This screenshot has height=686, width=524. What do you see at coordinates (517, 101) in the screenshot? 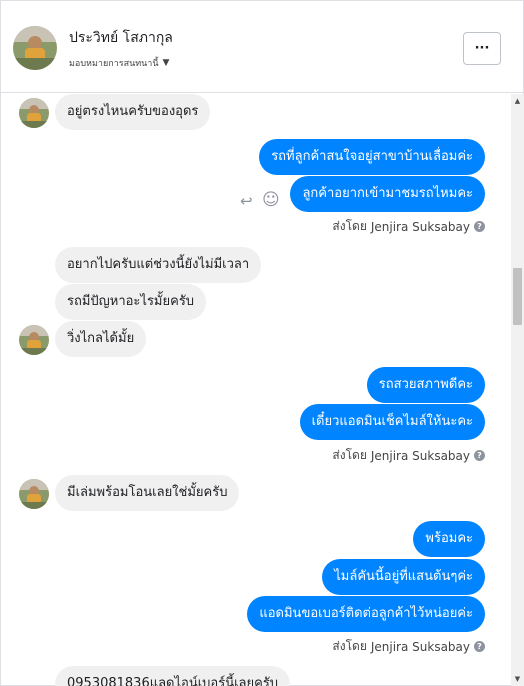
I see `scroll-up-arrow-icon: ▲` at bounding box center [517, 101].